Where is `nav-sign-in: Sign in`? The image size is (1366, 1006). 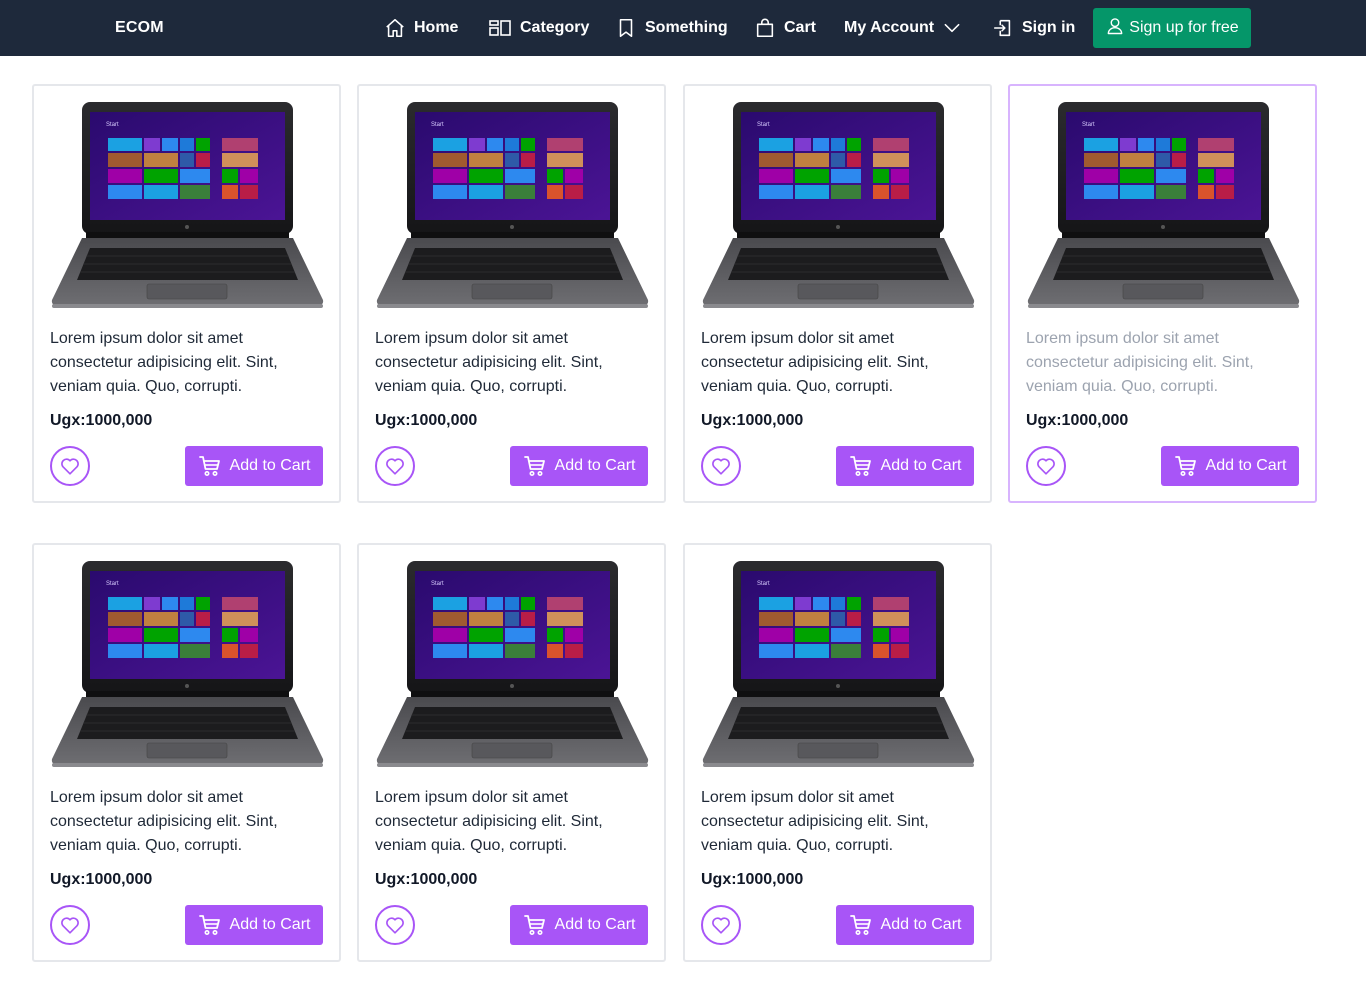 nav-sign-in: Sign in is located at coordinates (1033, 28).